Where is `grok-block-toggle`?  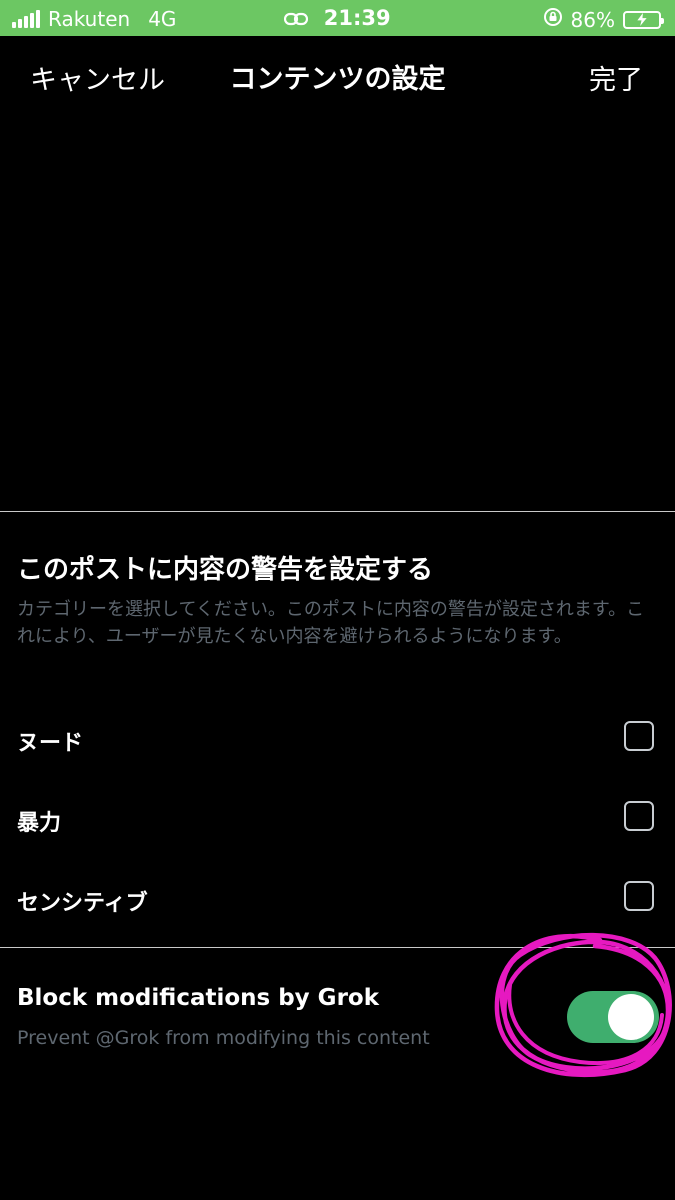 grok-block-toggle is located at coordinates (613, 1017).